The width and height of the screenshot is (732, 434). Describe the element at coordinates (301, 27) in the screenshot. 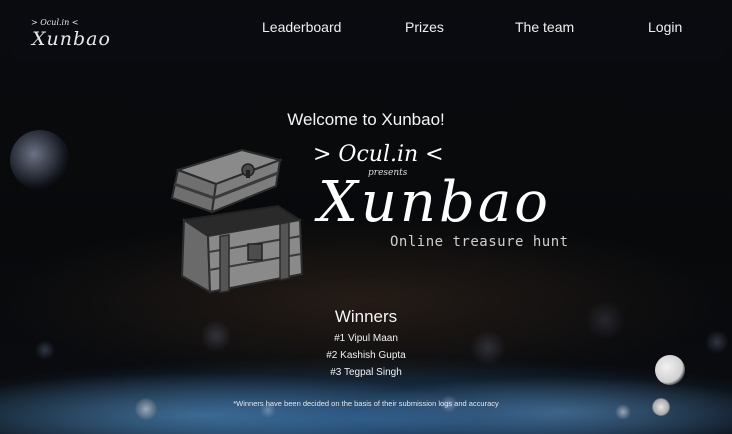

I see `nav-leaderboard: Leaderboard` at that location.